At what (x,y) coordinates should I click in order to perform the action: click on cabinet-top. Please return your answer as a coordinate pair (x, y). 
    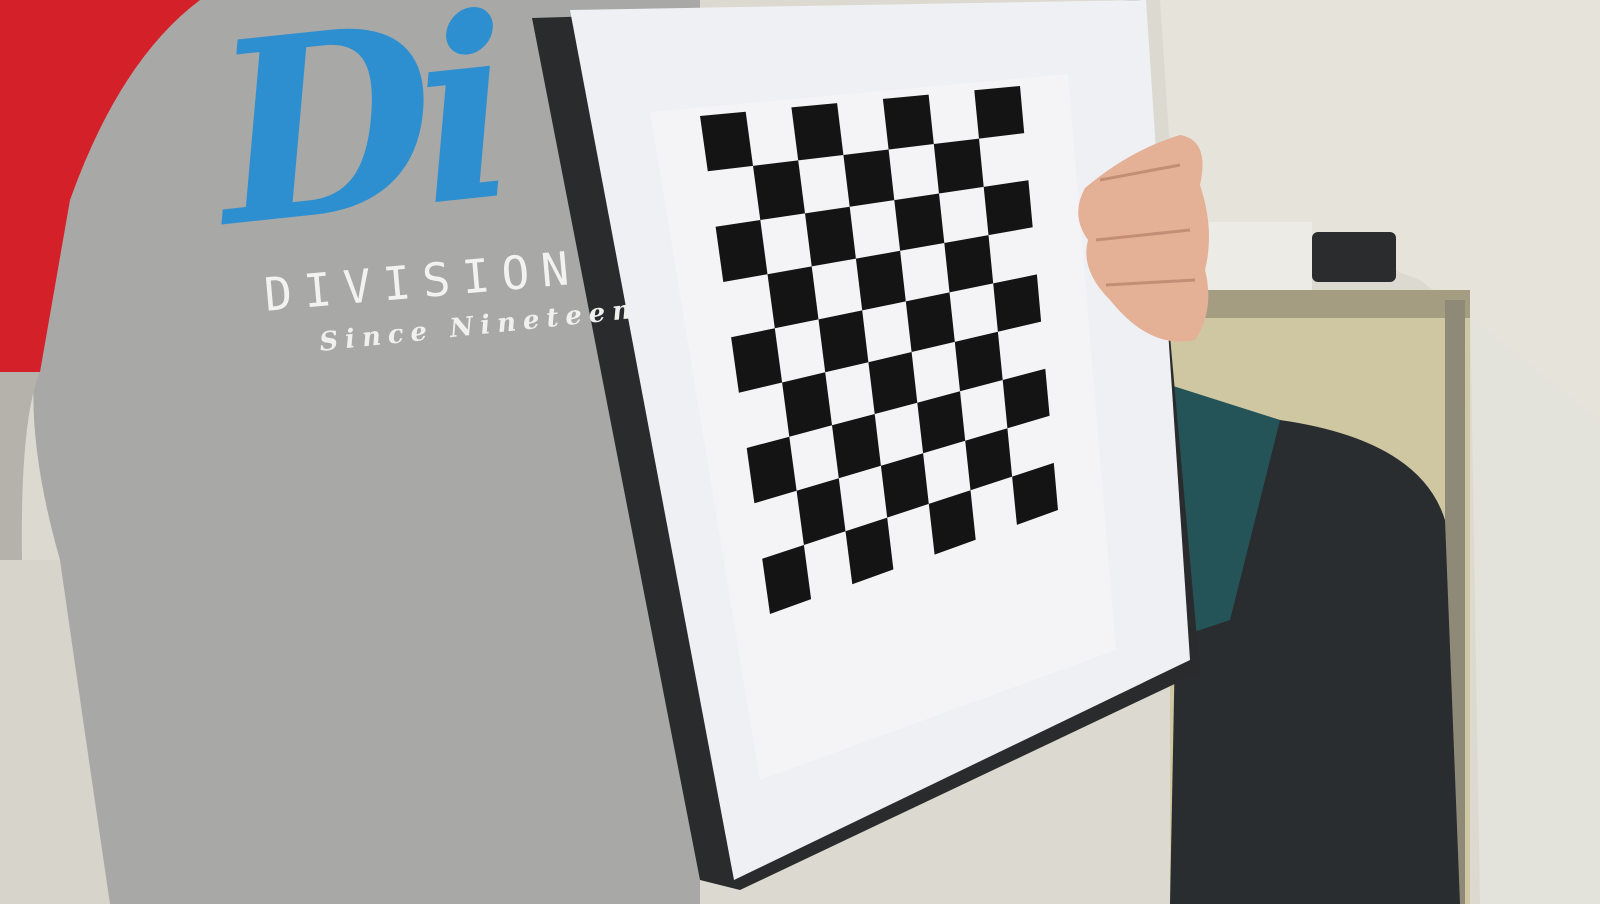
    Looking at the image, I should click on (1320, 304).